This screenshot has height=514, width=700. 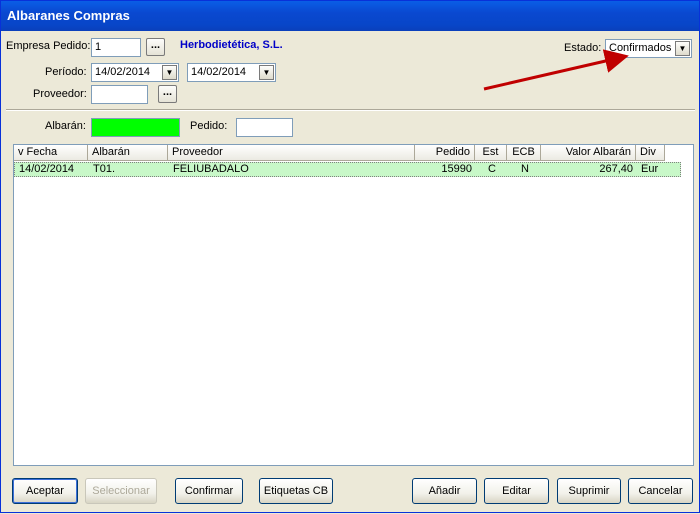 What do you see at coordinates (525, 169) in the screenshot?
I see `cell-ecb: N` at bounding box center [525, 169].